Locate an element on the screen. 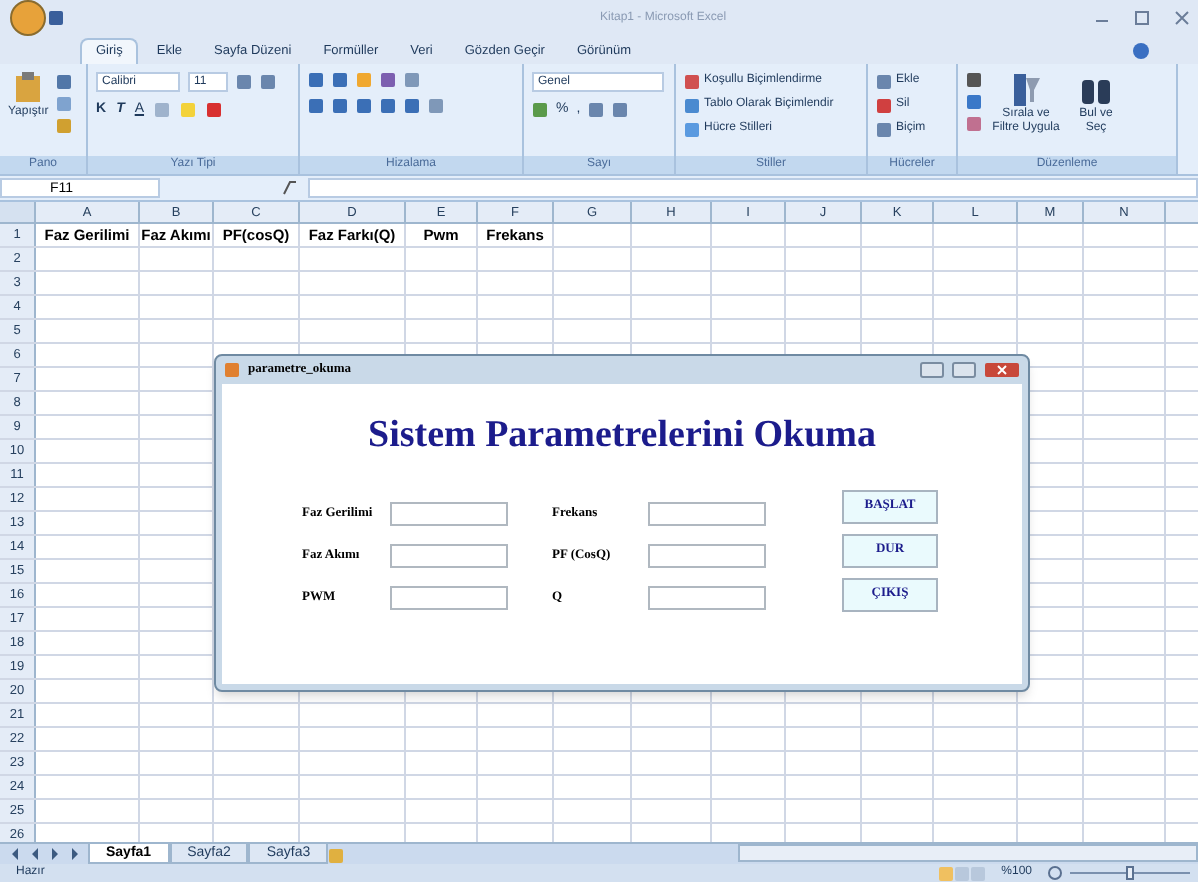 This screenshot has height=882, width=1198. minimize-icon is located at coordinates (932, 370).